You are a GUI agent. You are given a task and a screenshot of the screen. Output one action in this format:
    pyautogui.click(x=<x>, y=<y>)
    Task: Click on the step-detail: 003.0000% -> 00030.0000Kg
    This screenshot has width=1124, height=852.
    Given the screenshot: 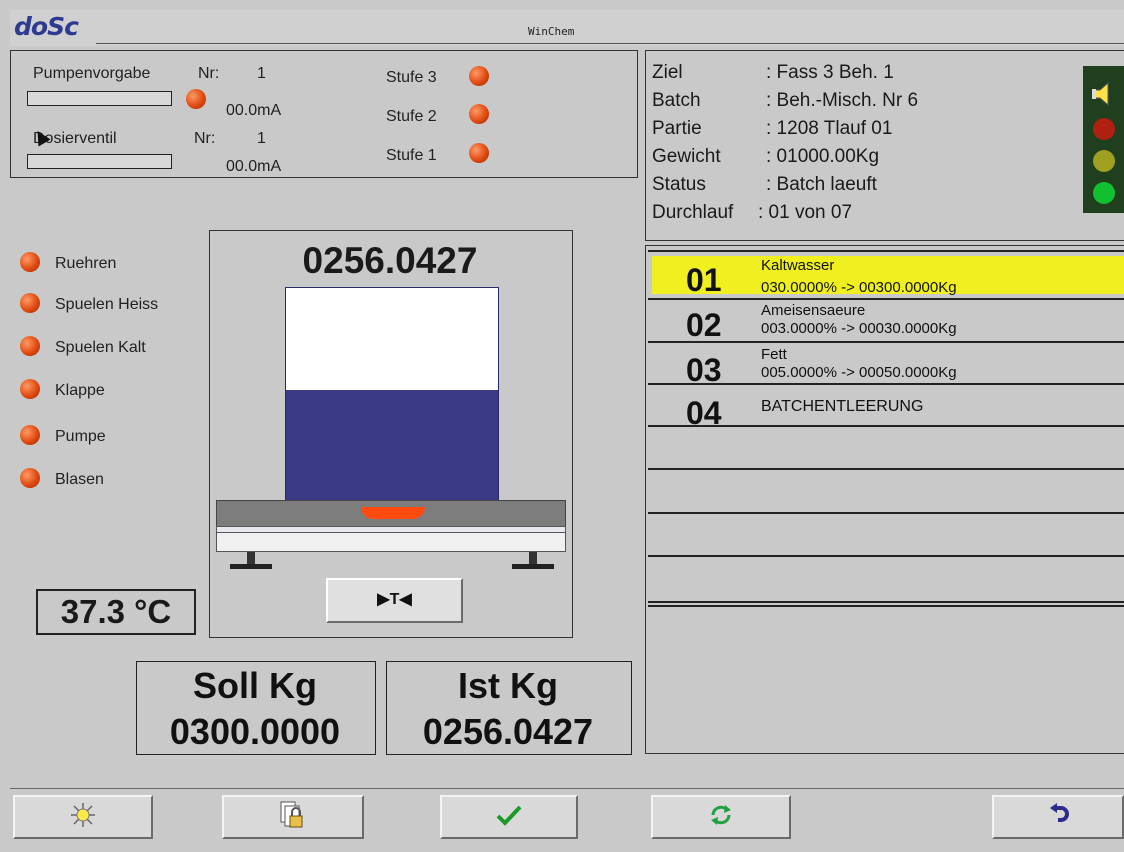 What is the action you would take?
    pyautogui.click(x=859, y=328)
    